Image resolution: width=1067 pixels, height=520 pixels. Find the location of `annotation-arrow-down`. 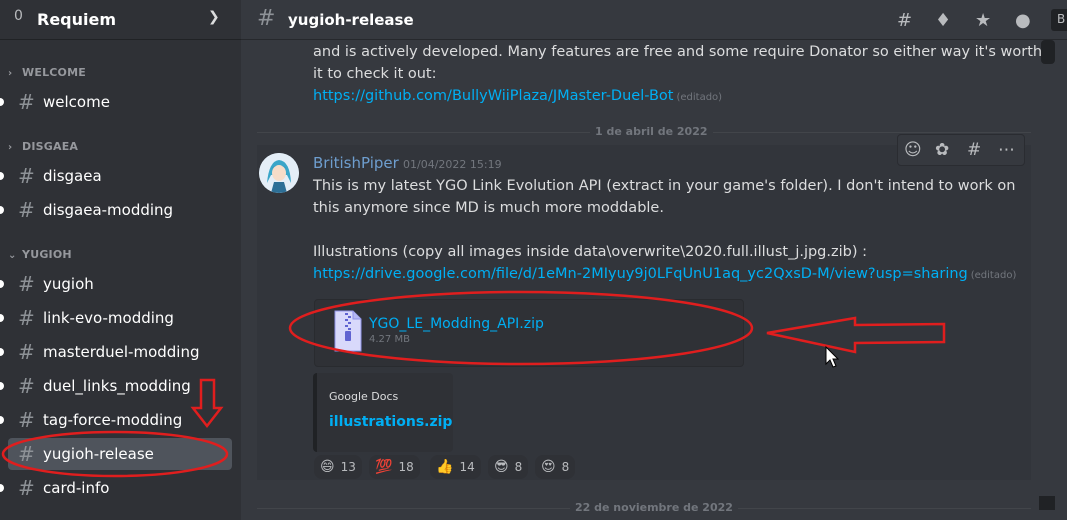

annotation-arrow-down is located at coordinates (207, 403).